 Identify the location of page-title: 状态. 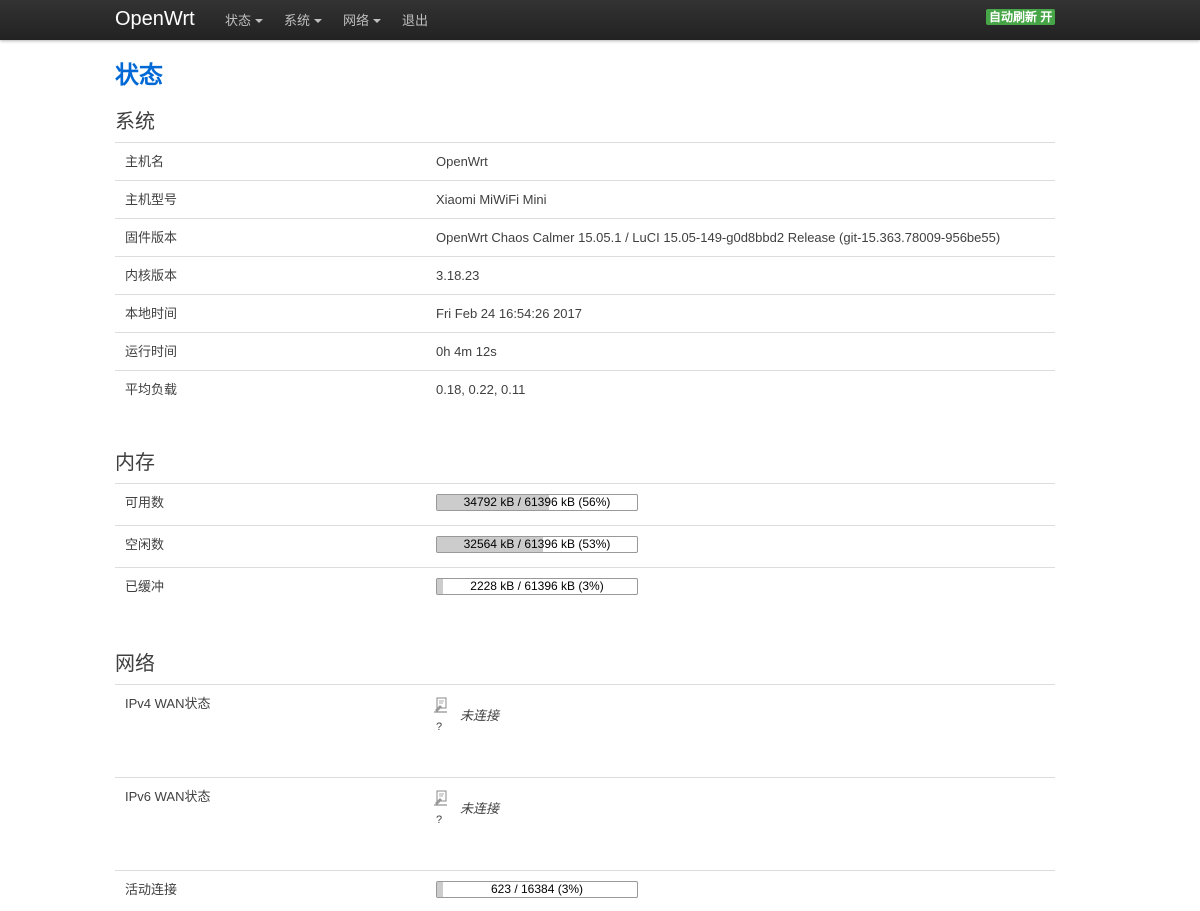
(139, 76).